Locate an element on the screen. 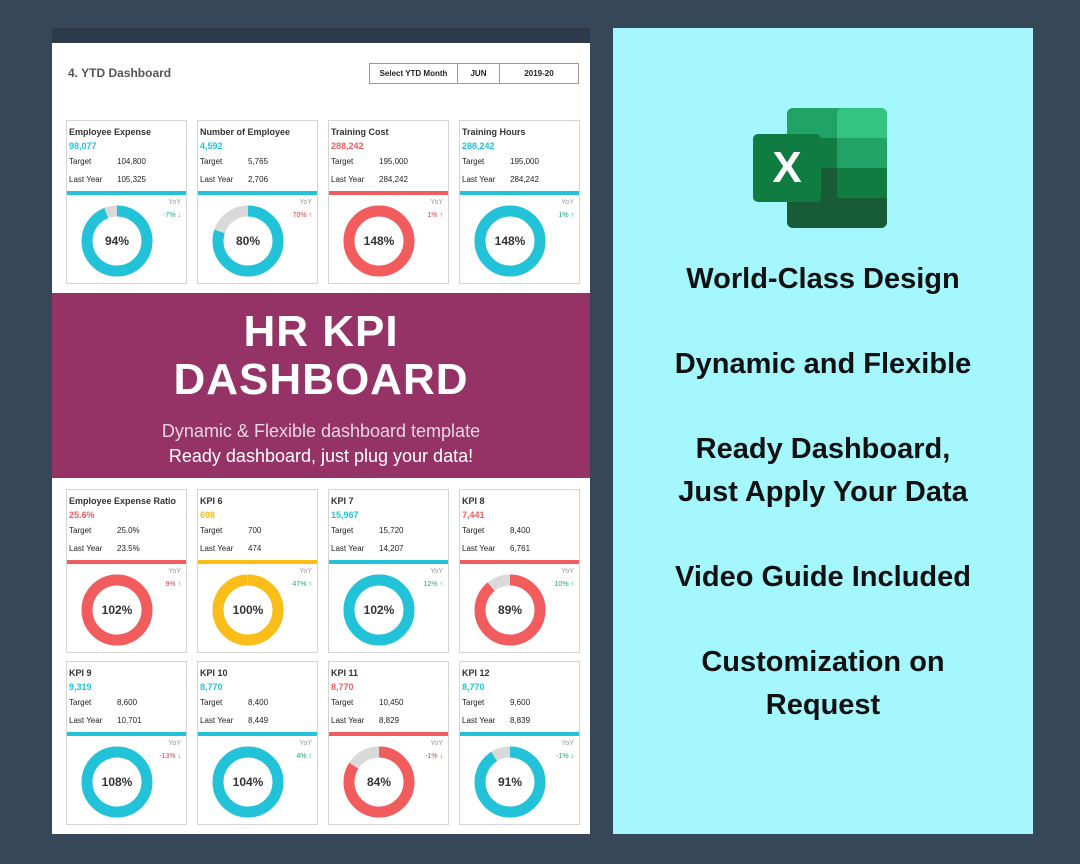 This screenshot has height=864, width=1080. excel-logo-letter: X is located at coordinates (786, 167).